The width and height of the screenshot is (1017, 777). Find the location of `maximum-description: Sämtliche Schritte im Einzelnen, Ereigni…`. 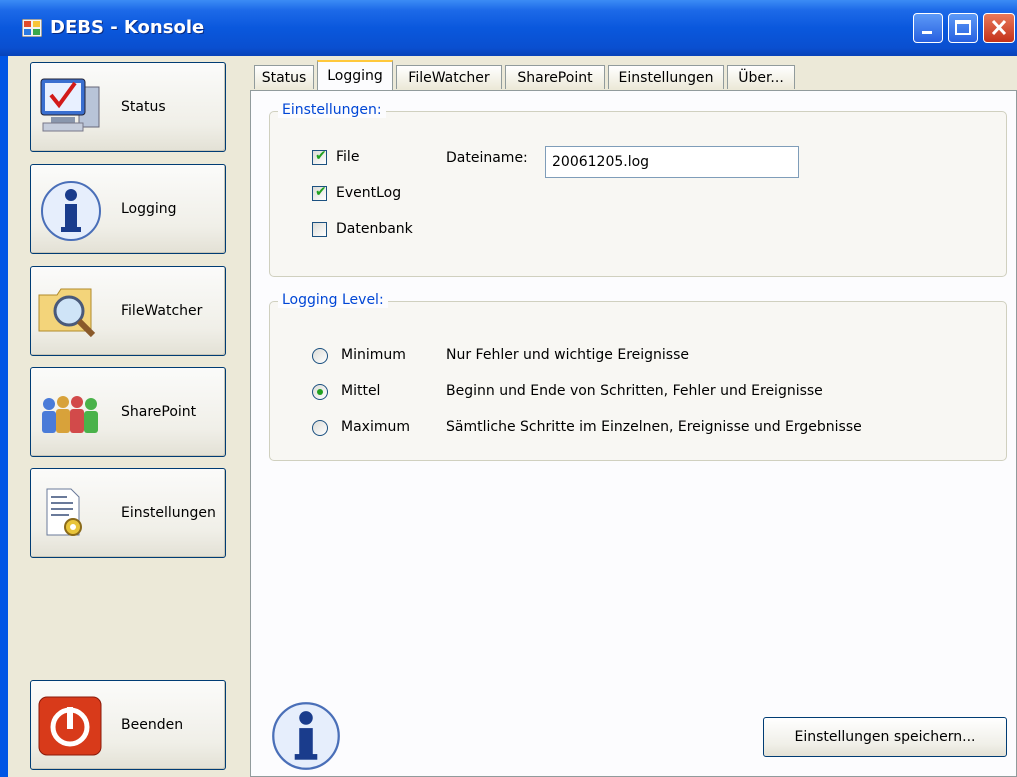

maximum-description: Sämtliche Schritte im Einzelnen, Ereigni… is located at coordinates (654, 427).